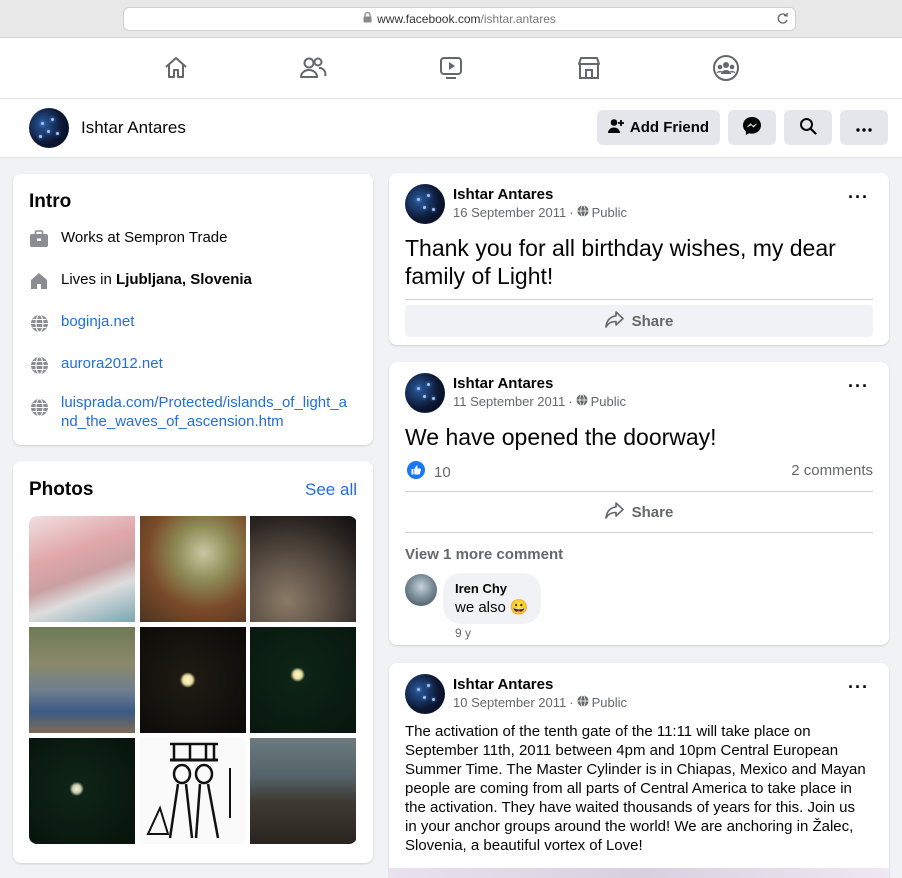 This screenshot has width=902, height=878. I want to click on url-path: /ishtar.antares, so click(518, 19).